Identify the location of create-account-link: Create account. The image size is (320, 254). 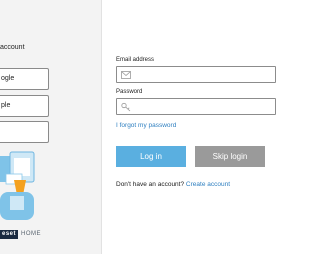
(208, 184).